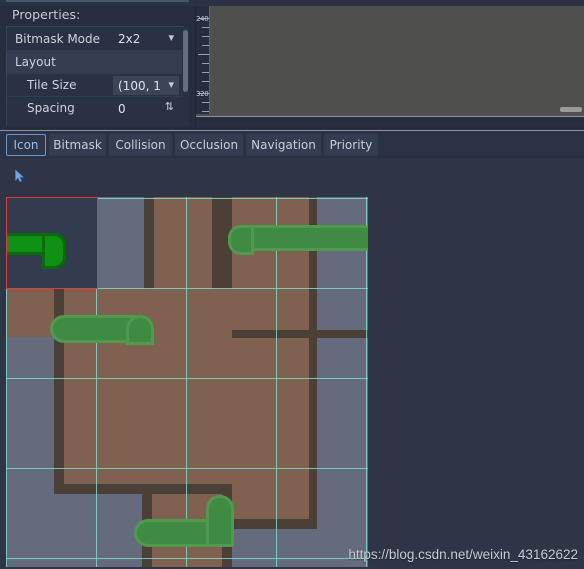 The image size is (584, 569). Describe the element at coordinates (97, 1) in the screenshot. I see `inspector-top-divider` at that location.